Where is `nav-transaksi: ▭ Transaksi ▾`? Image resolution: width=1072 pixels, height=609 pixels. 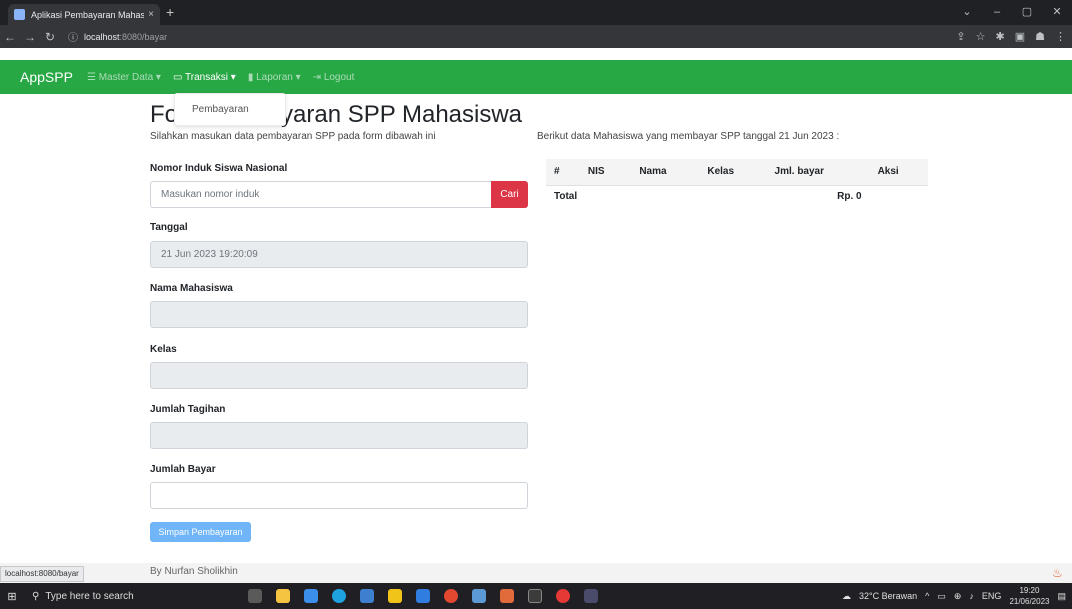
nav-transaksi: ▭ Transaksi ▾ is located at coordinates (204, 77).